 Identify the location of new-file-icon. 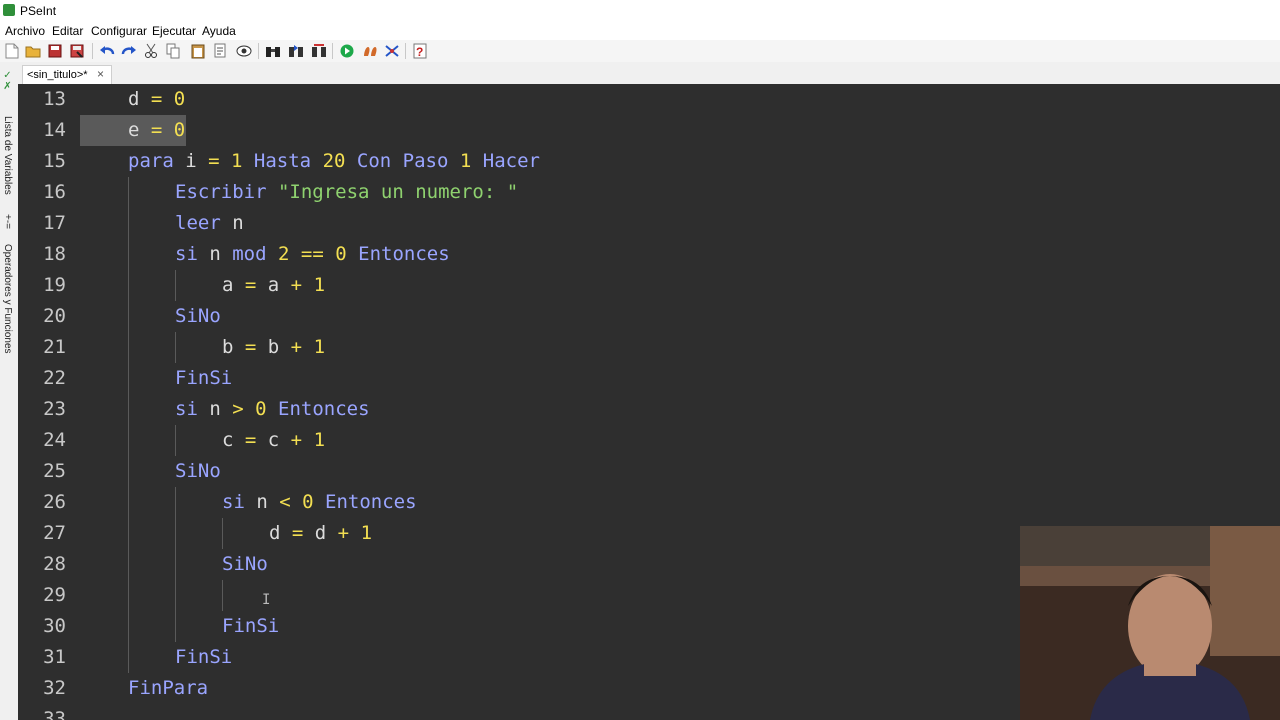
(12, 51).